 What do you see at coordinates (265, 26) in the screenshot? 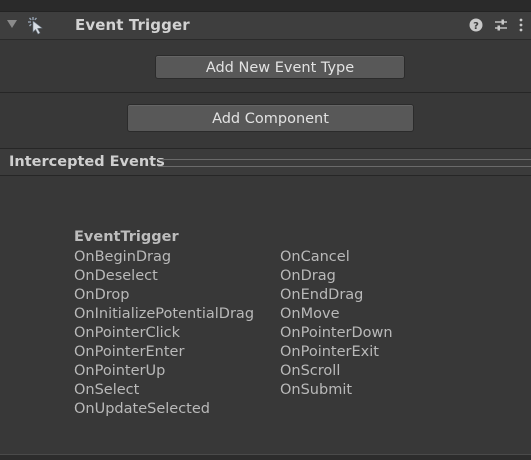
I see `component-header: Event Trigger ?` at bounding box center [265, 26].